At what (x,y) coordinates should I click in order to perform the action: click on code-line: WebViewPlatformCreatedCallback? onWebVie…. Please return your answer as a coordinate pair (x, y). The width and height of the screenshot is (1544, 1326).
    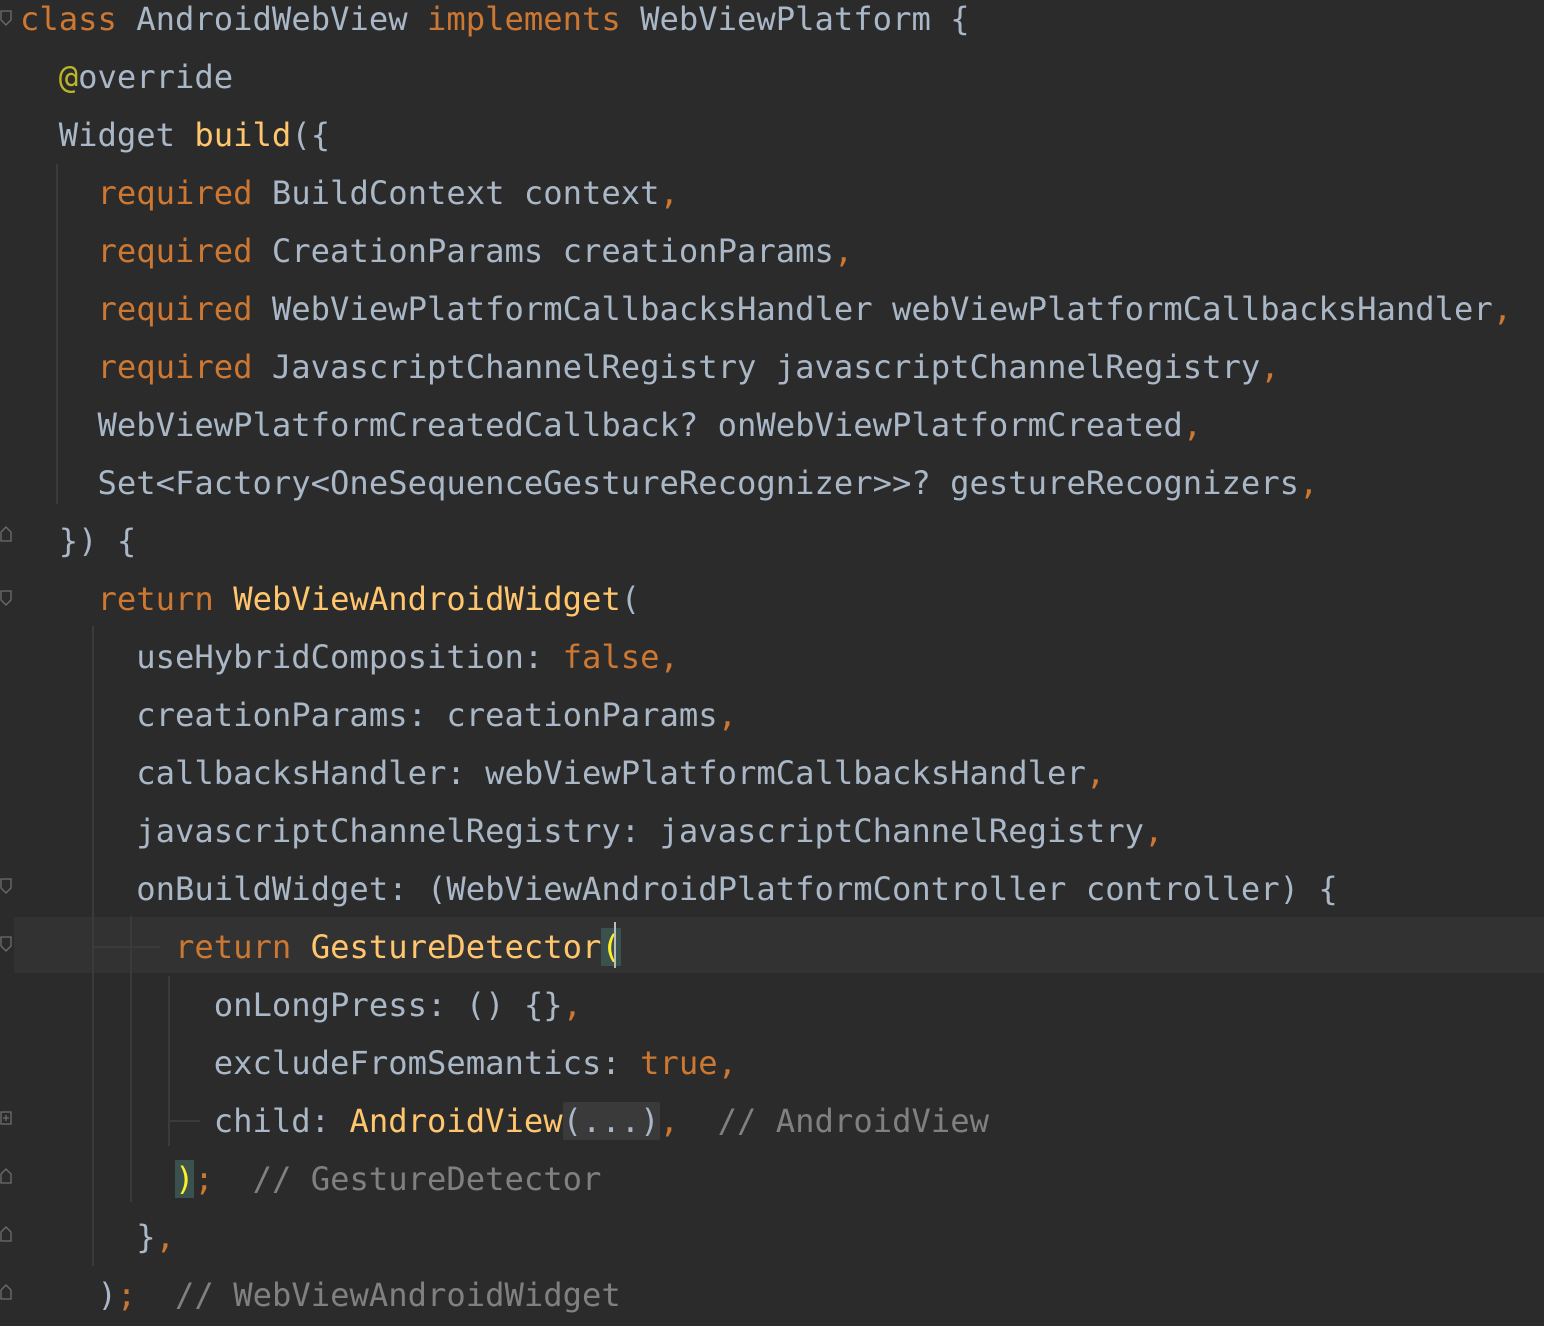
    Looking at the image, I should click on (611, 425).